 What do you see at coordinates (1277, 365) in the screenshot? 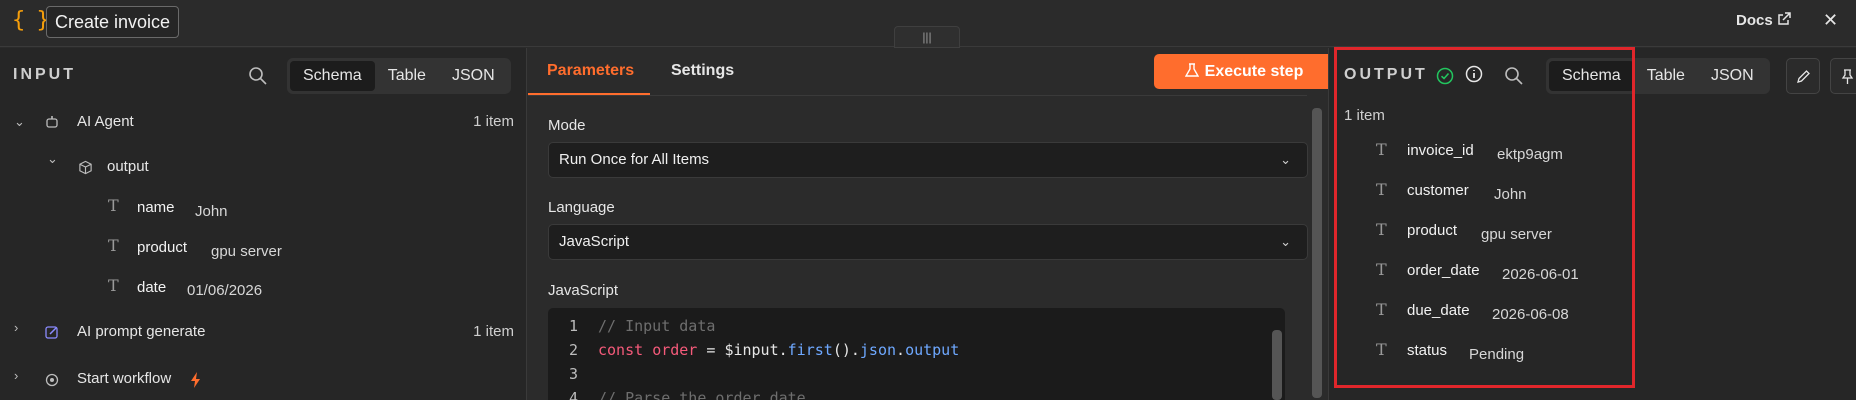
I see `code-scrollbar` at bounding box center [1277, 365].